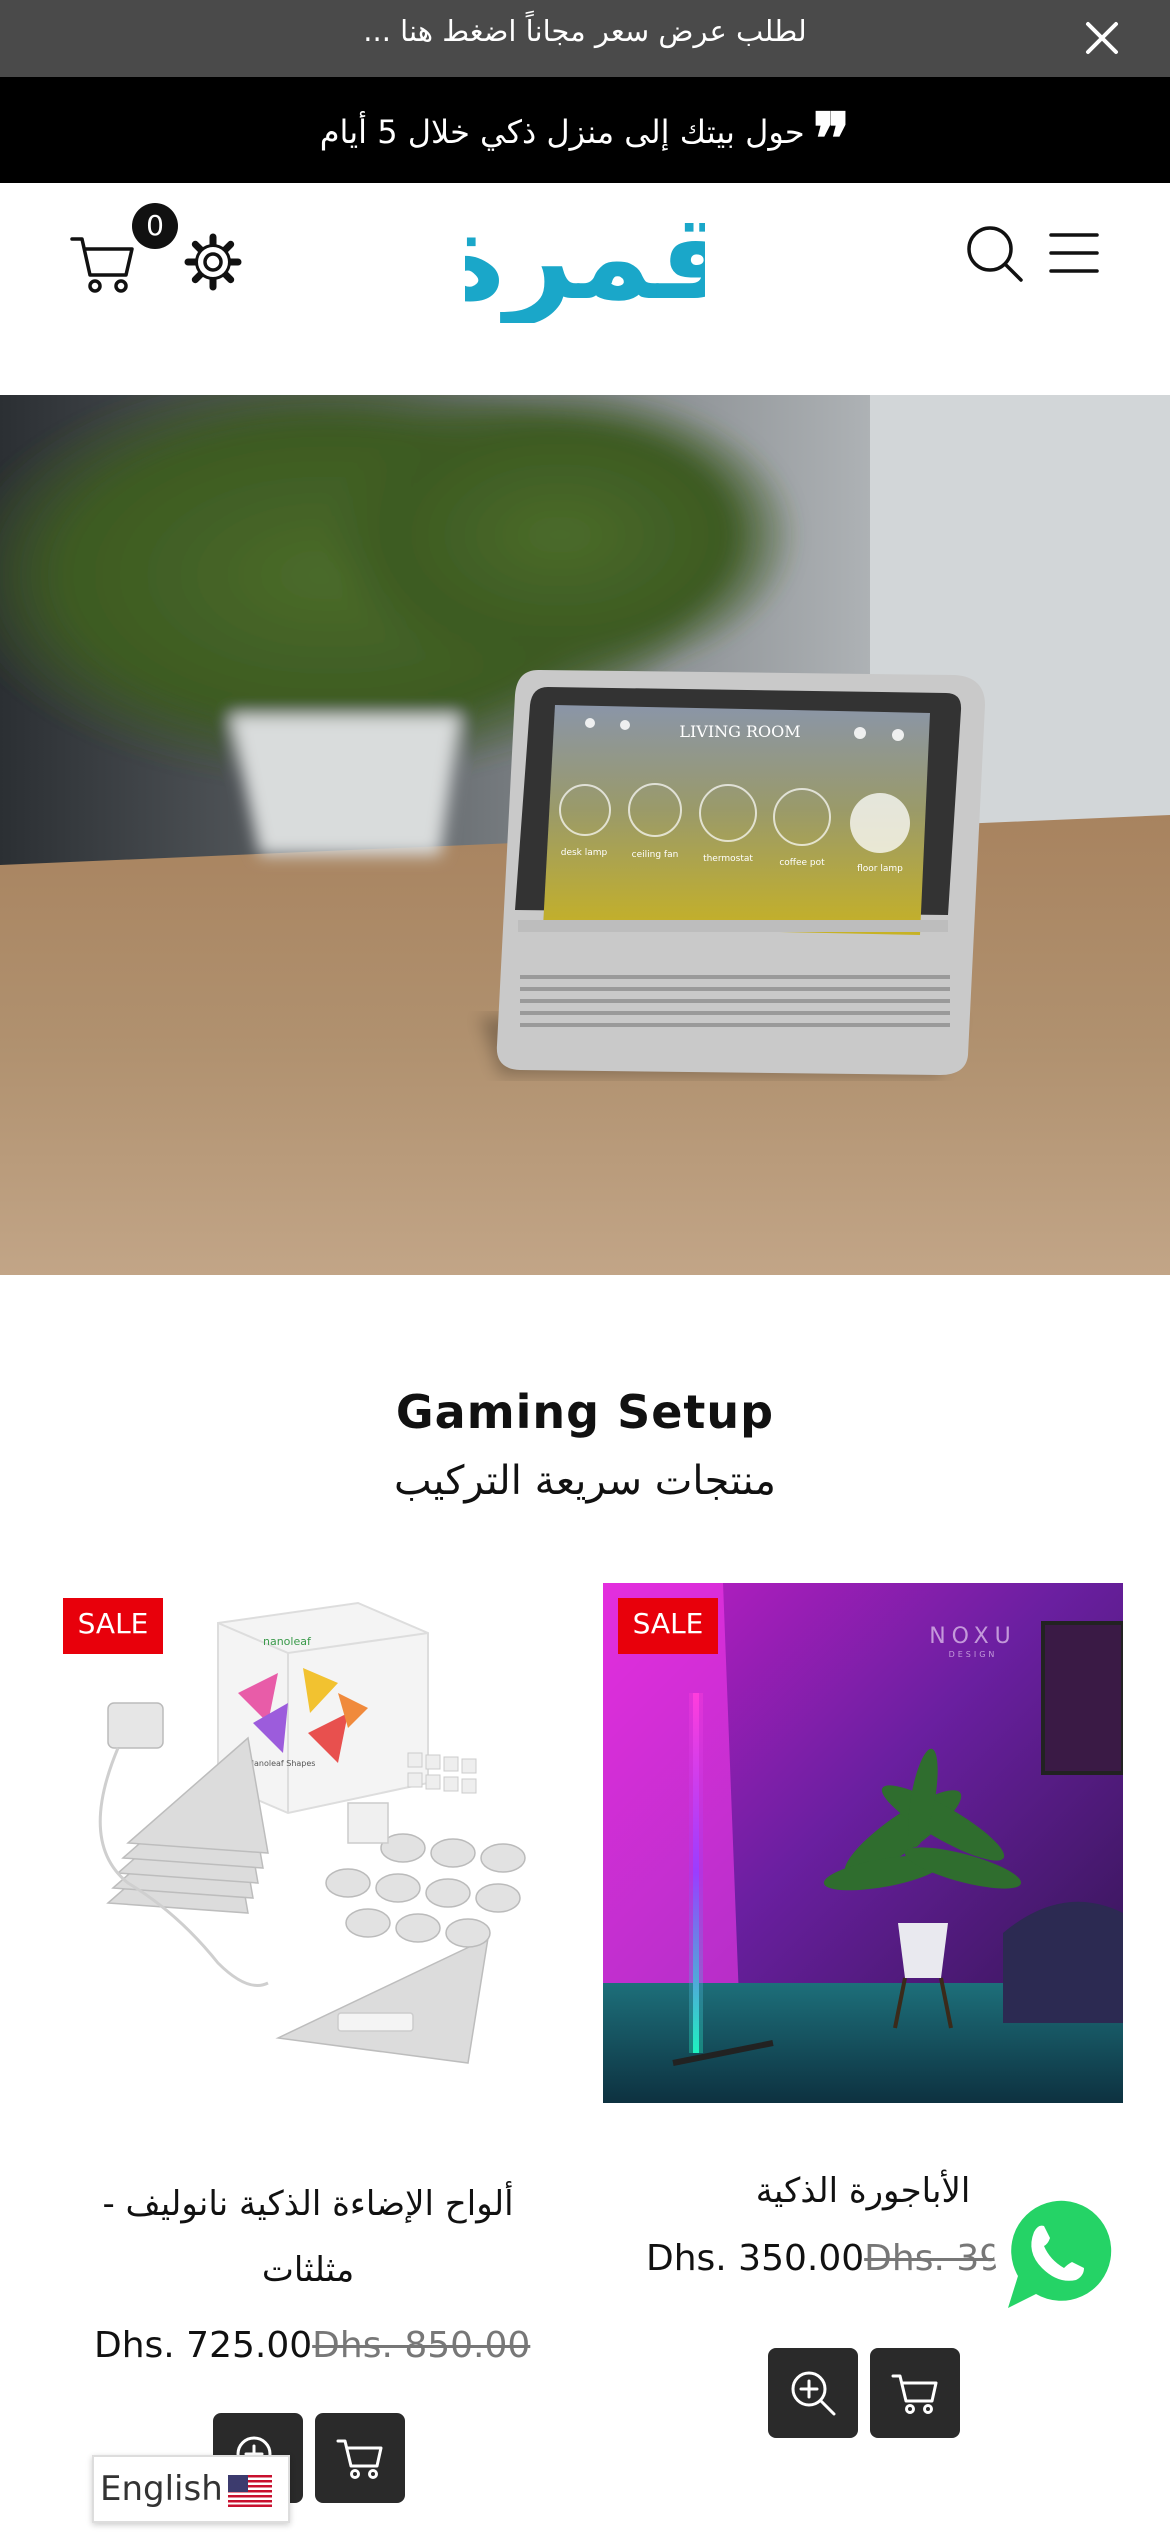 This screenshot has width=1170, height=2532. What do you see at coordinates (880, 869) in the screenshot?
I see `hero-device-label: floor lamp` at bounding box center [880, 869].